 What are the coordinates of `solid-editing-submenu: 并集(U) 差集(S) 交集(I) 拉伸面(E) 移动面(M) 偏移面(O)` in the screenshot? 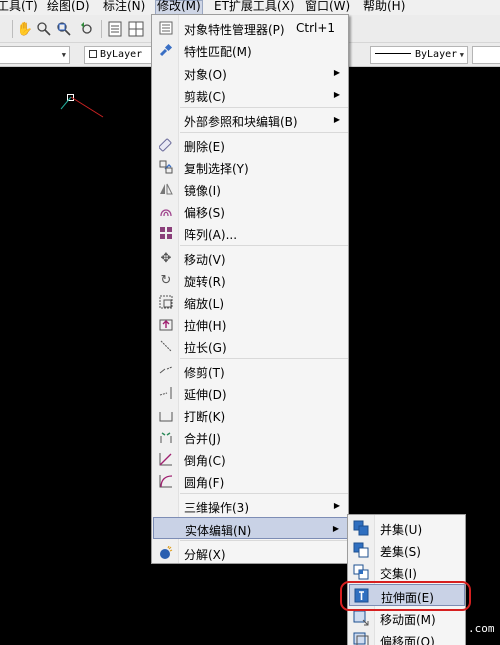 It's located at (406, 579).